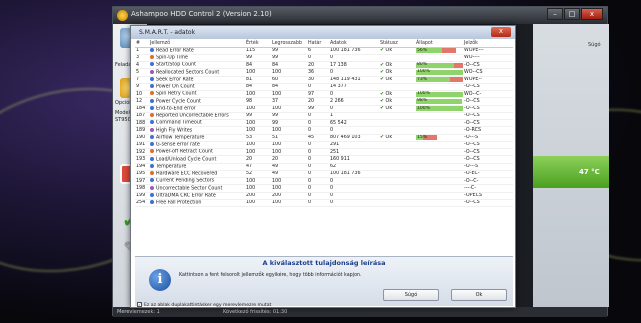 Image resolution: width=641 pixels, height=323 pixels. What do you see at coordinates (439, 44) in the screenshot?
I see `column-header: Állapot` at bounding box center [439, 44].